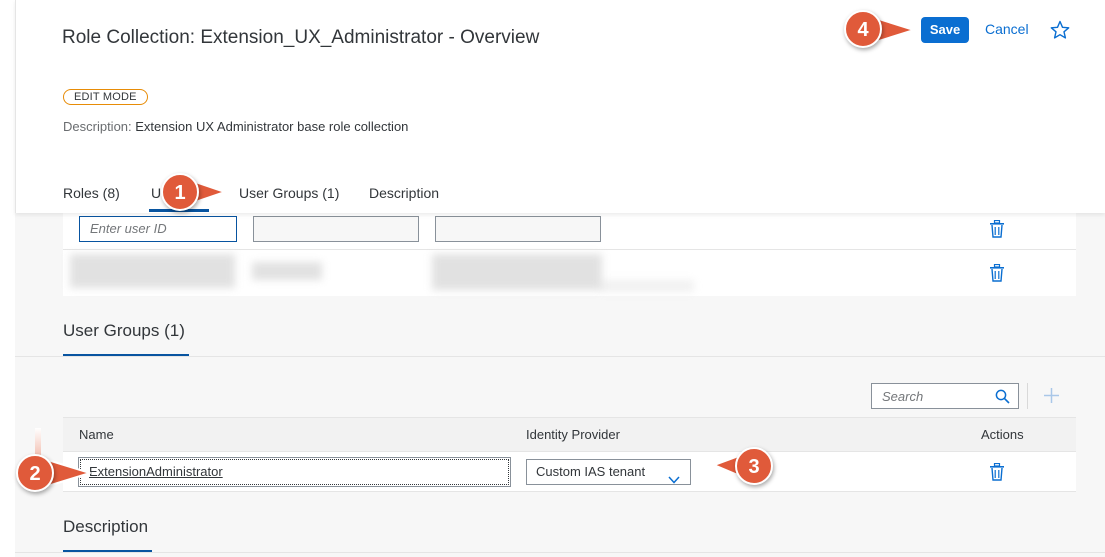 The height and width of the screenshot is (557, 1105). I want to click on add-icon, so click(1051, 395).